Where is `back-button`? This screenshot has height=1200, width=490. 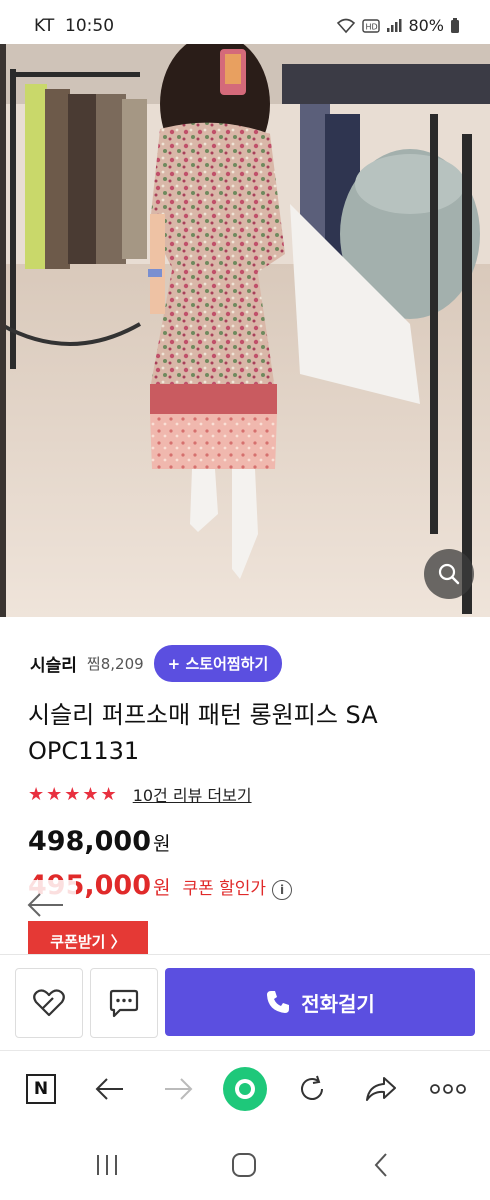 back-button is located at coordinates (110, 1089).